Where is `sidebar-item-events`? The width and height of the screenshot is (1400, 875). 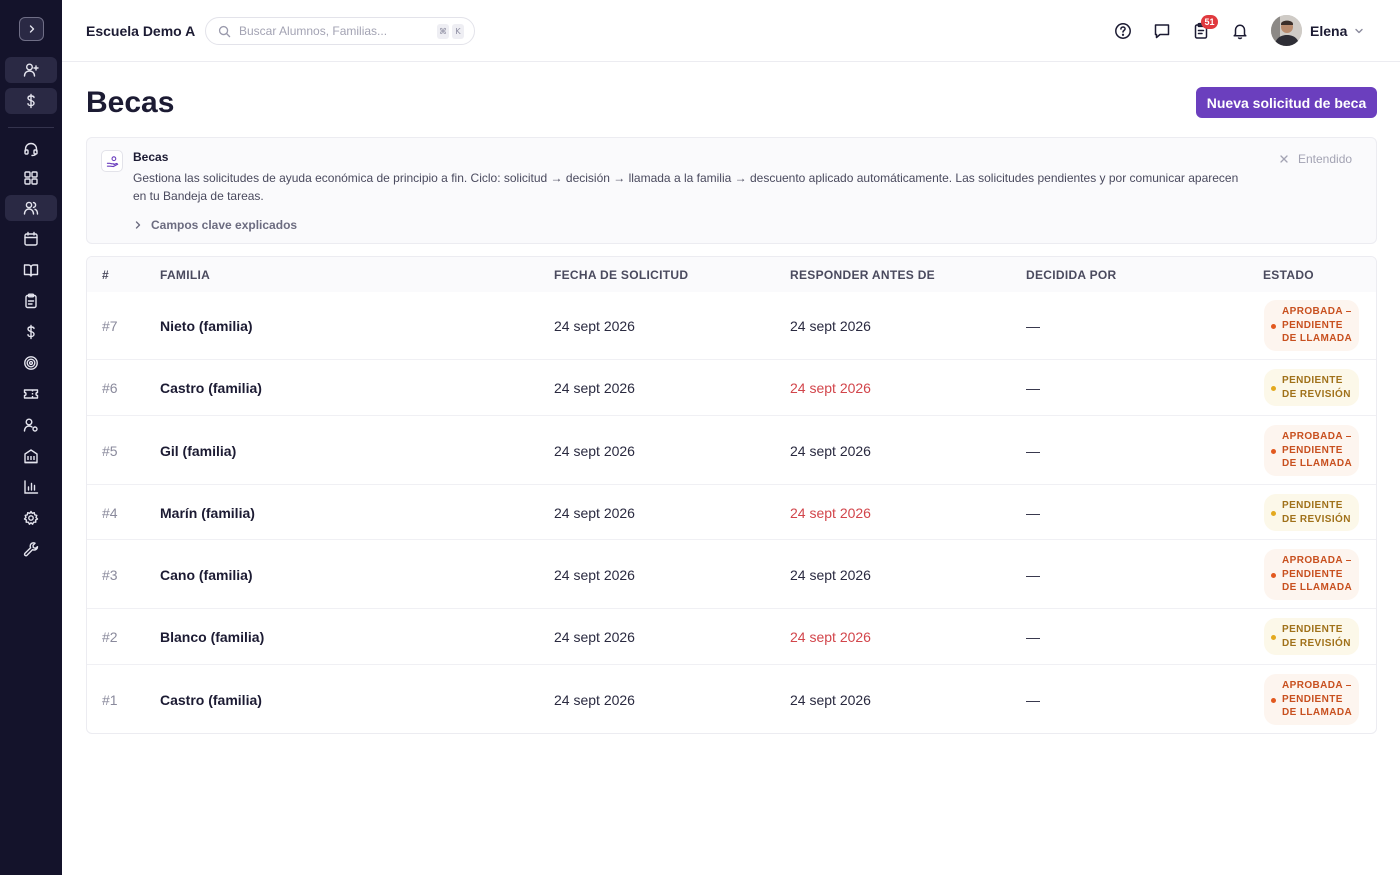 sidebar-item-events is located at coordinates (31, 394).